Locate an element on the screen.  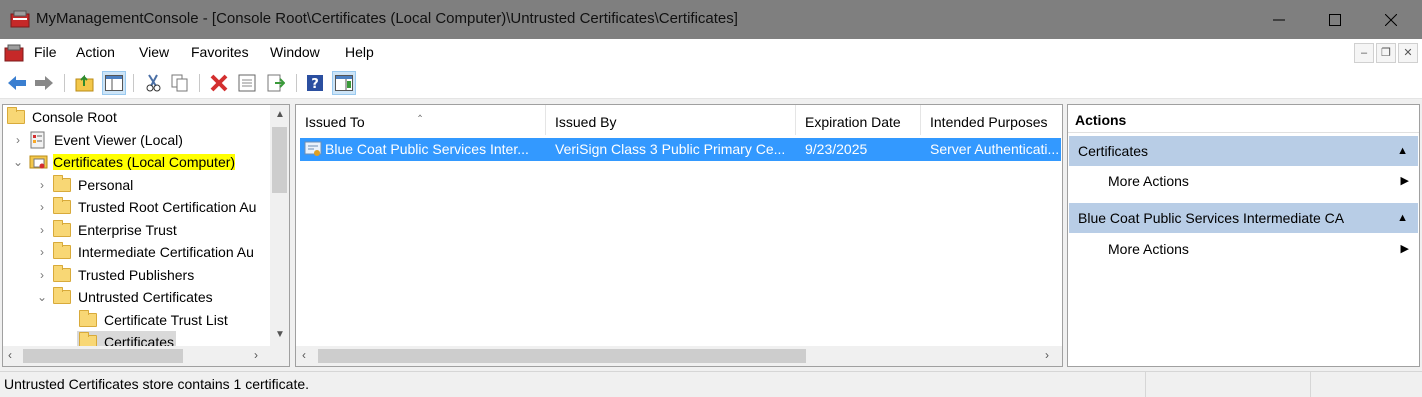
menu-window: Window is located at coordinates (295, 52).